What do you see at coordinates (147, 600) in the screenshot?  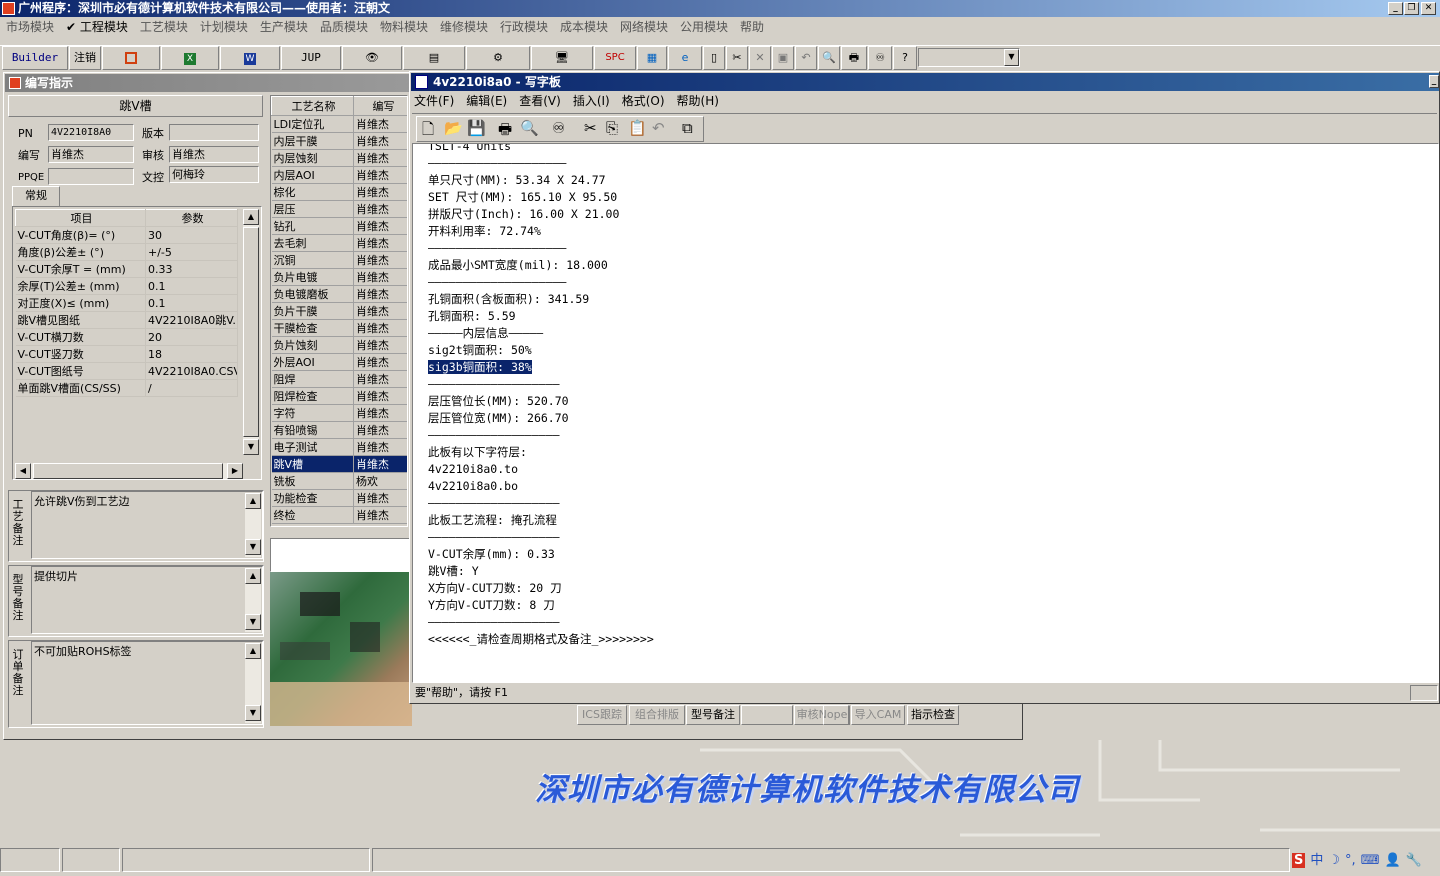 I see `note-text: 提供切片` at bounding box center [147, 600].